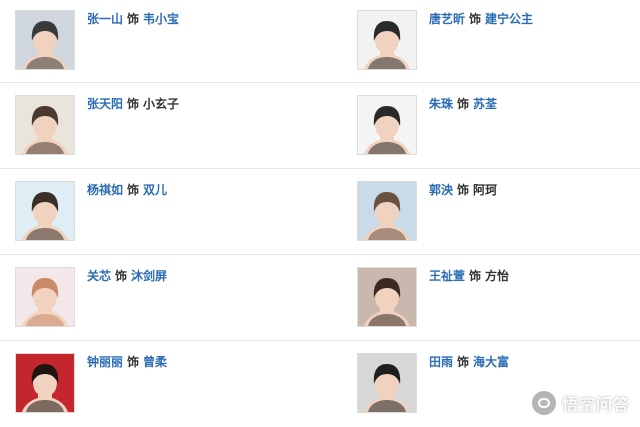 The height and width of the screenshot is (427, 640). Describe the element at coordinates (447, 19) in the screenshot. I see `actor-name-link: 唐艺昕` at that location.